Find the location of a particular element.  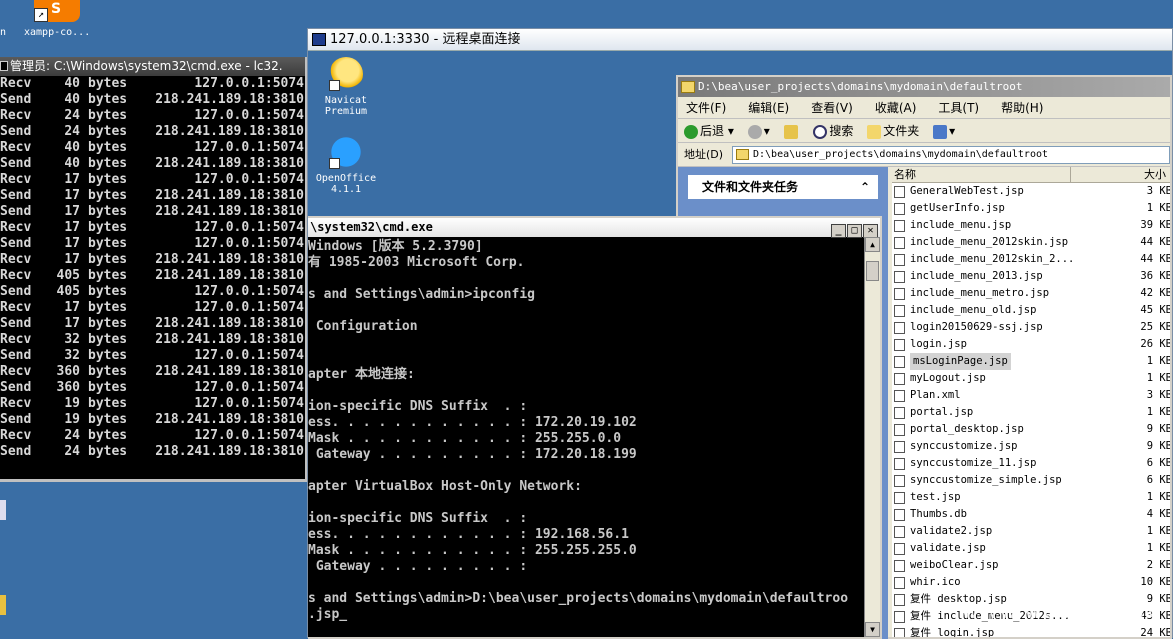

openoffice-desktop-icon: OpenOffice 4.1.1 is located at coordinates (347, 165).